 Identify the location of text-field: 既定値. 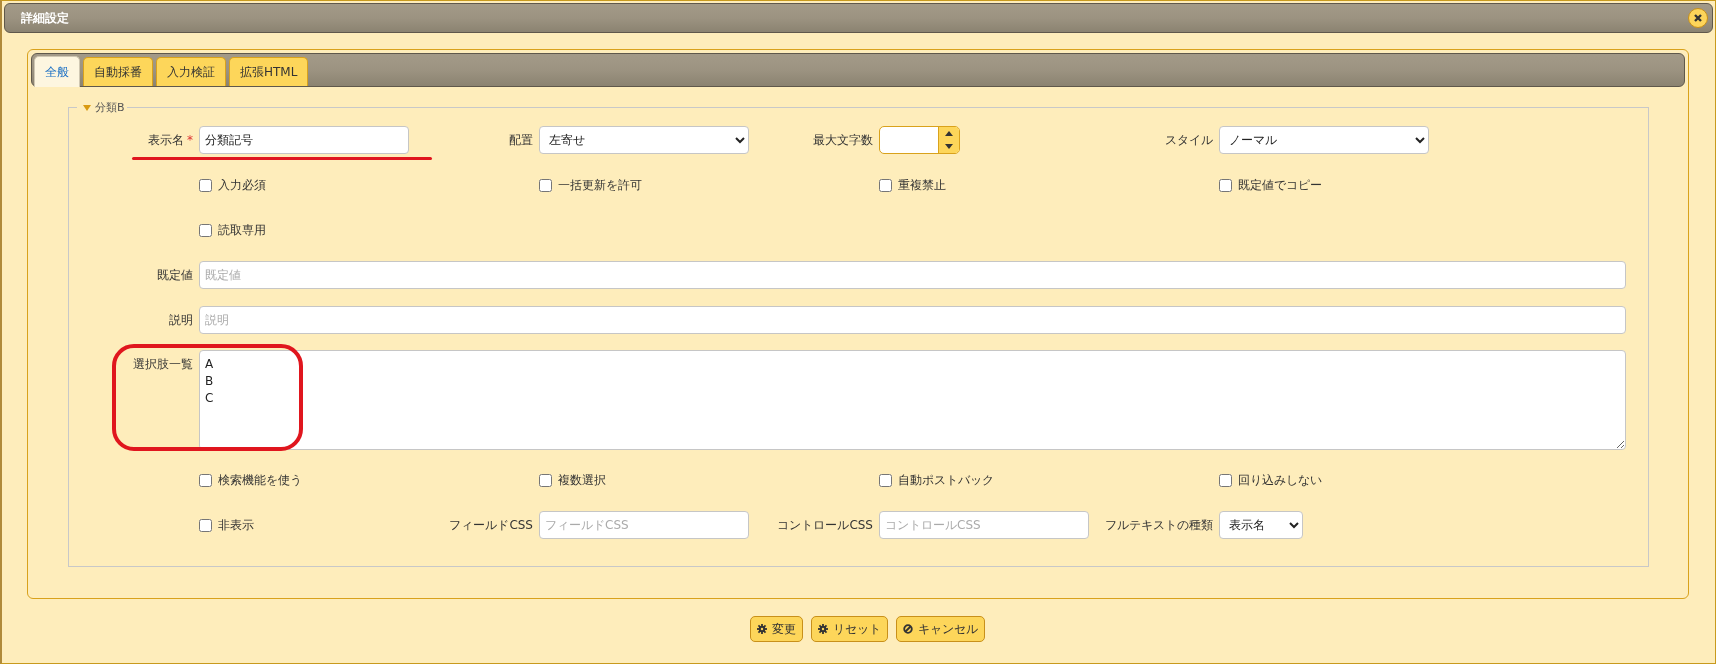
(912, 275).